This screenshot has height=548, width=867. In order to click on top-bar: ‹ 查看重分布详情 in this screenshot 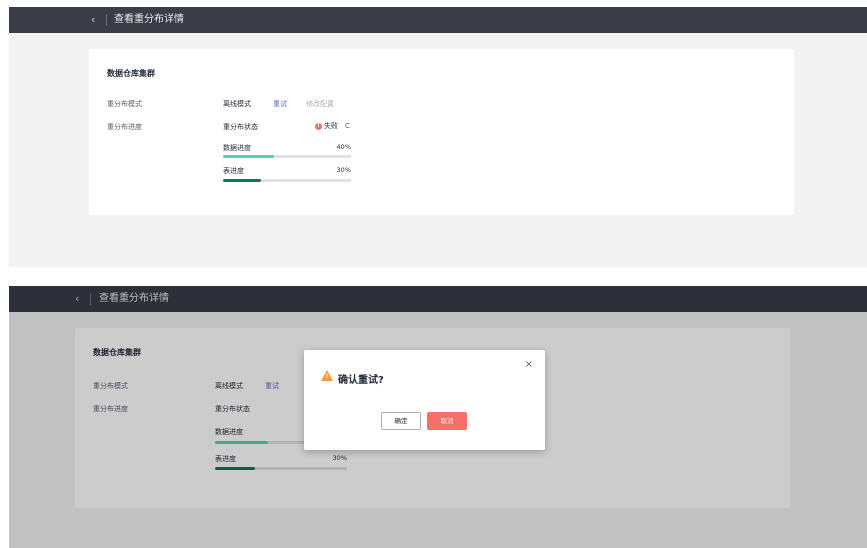, I will do `click(438, 20)`.